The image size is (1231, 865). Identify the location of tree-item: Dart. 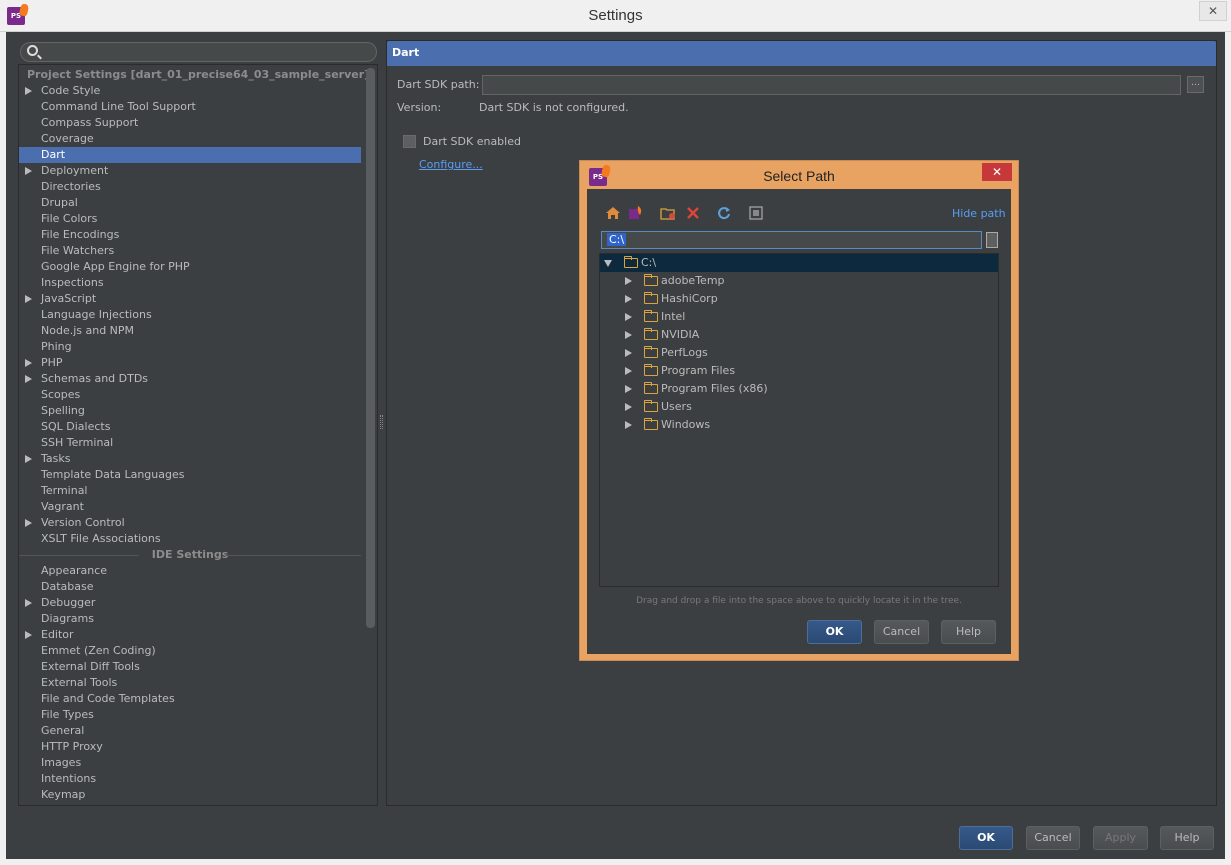
(190, 155).